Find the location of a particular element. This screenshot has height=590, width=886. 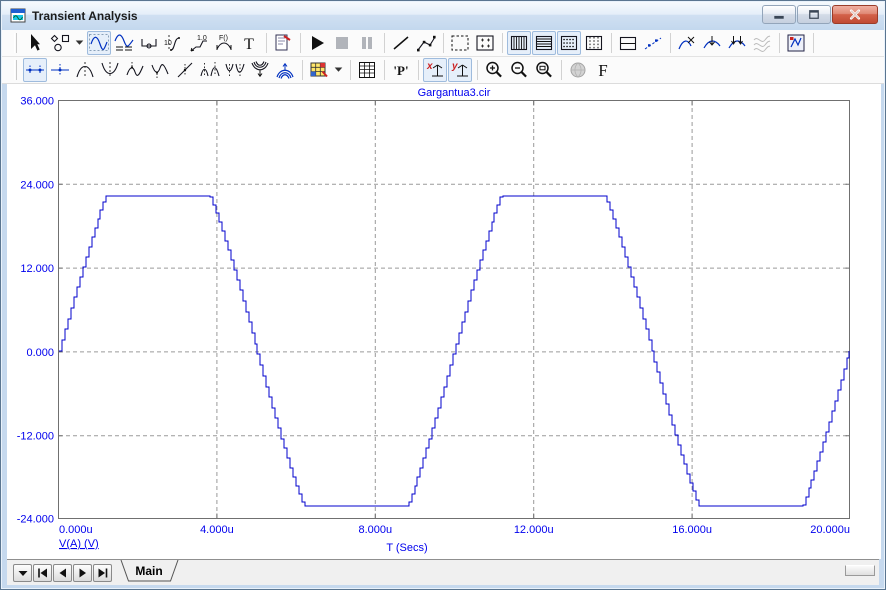

page-list-icon is located at coordinates (23, 573).